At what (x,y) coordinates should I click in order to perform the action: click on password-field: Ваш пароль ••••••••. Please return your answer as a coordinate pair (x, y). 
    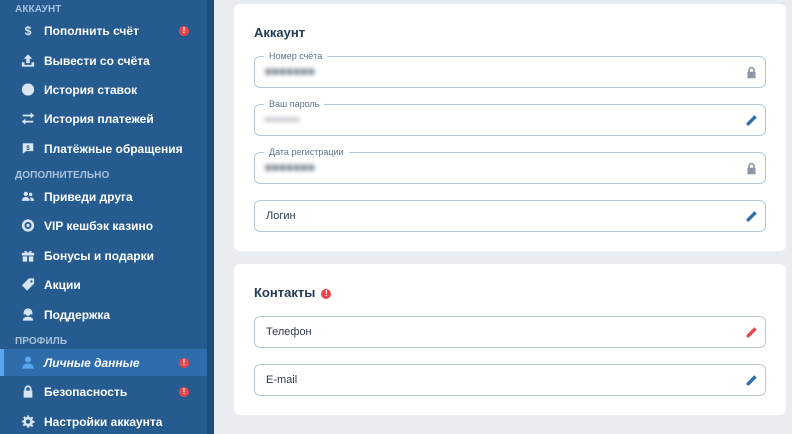
    Looking at the image, I should click on (510, 117).